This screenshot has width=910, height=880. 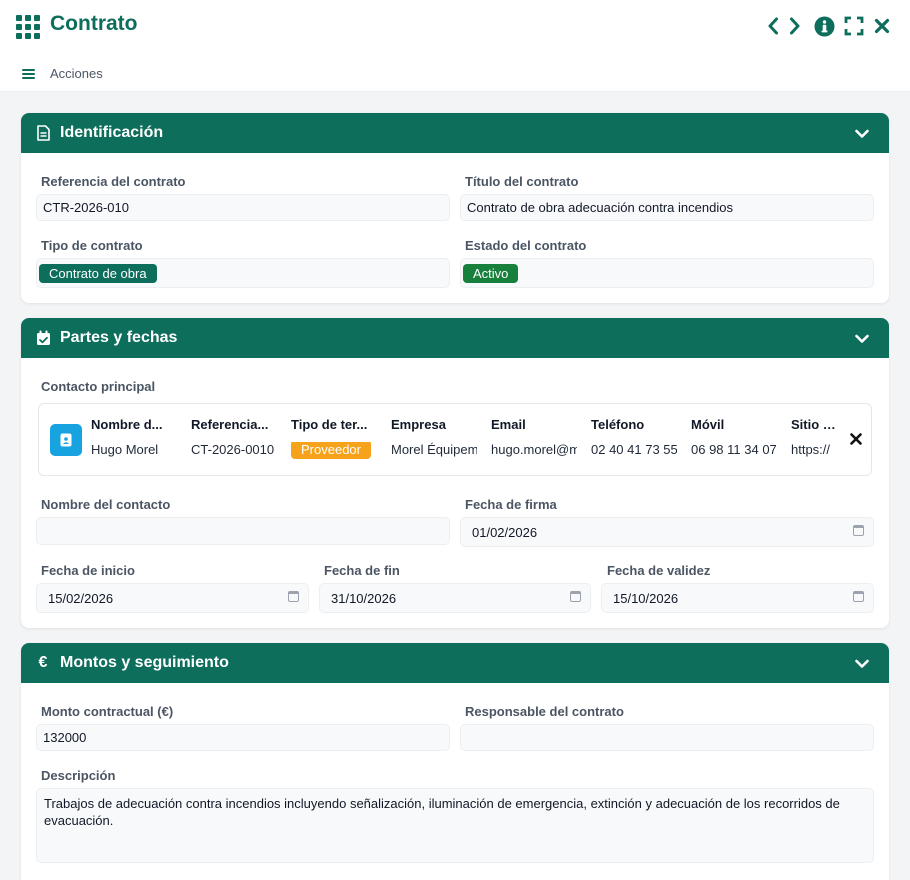 I want to click on actions-menu-label: Acciones, so click(x=76, y=73).